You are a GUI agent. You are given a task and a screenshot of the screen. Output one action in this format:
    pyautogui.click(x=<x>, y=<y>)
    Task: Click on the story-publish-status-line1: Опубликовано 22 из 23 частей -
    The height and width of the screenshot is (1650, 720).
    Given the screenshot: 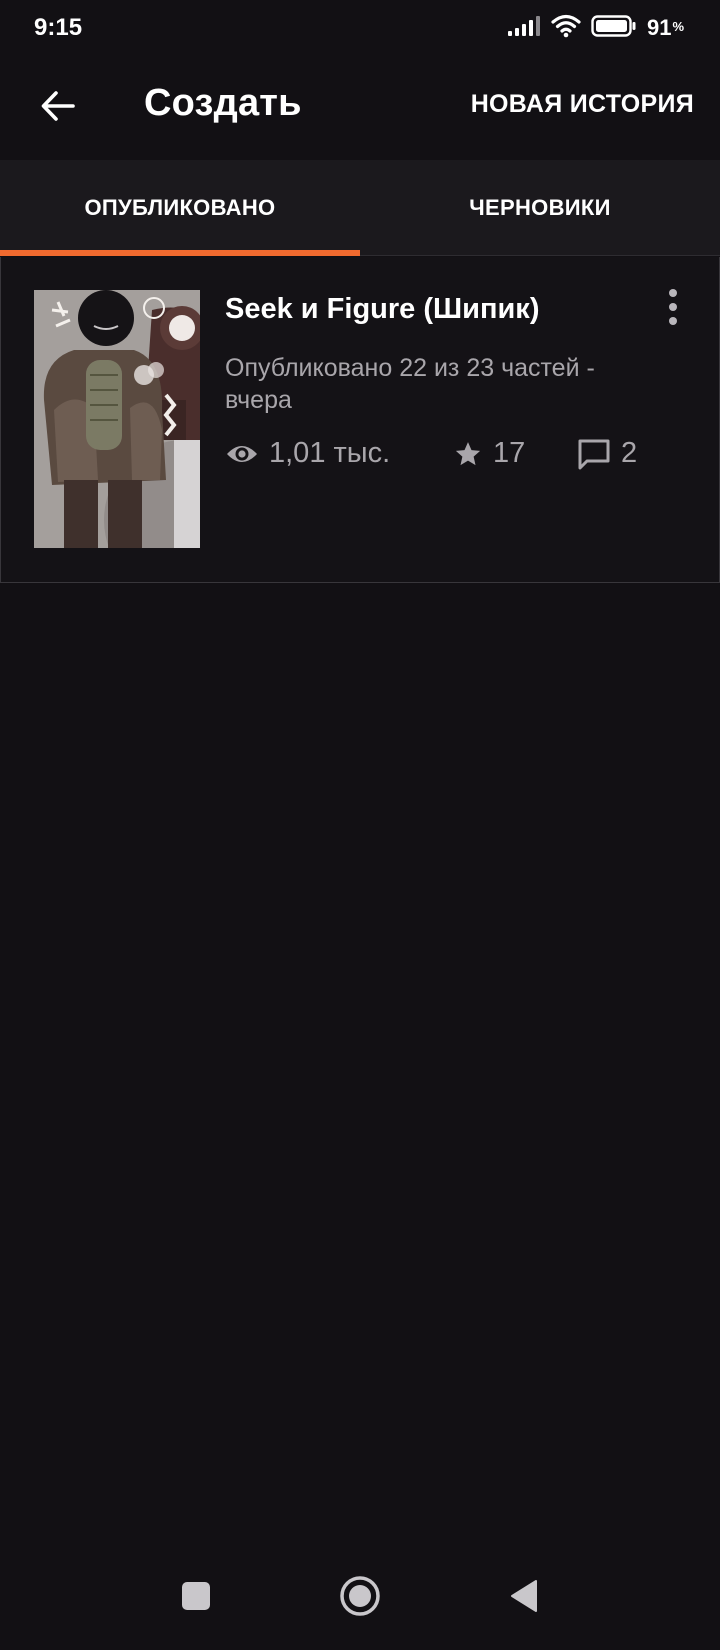 What is the action you would take?
    pyautogui.click(x=410, y=368)
    